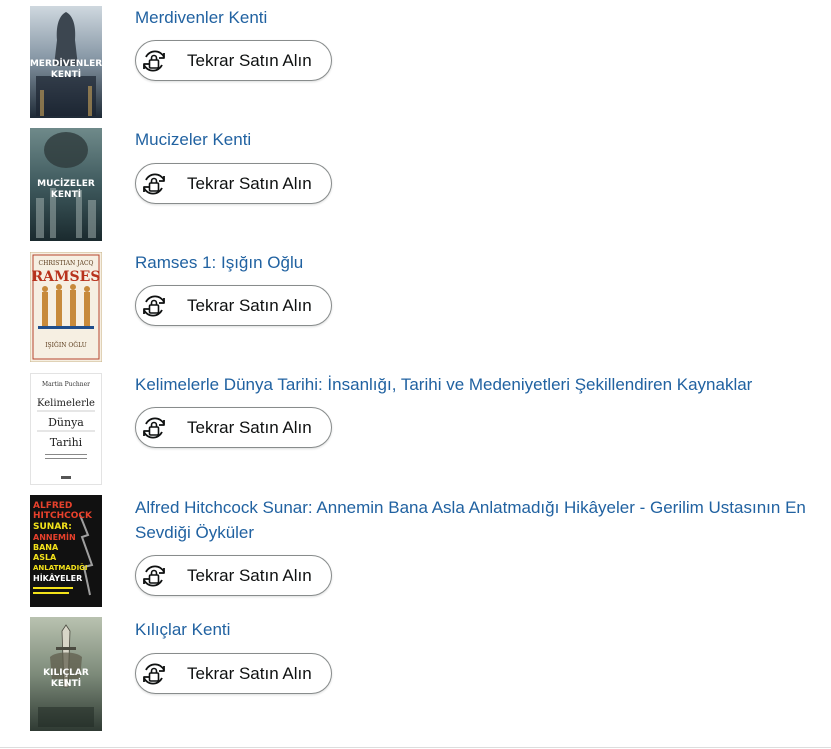  Describe the element at coordinates (478, 629) in the screenshot. I see `book-title-link: Kılıçlar Kenti` at that location.